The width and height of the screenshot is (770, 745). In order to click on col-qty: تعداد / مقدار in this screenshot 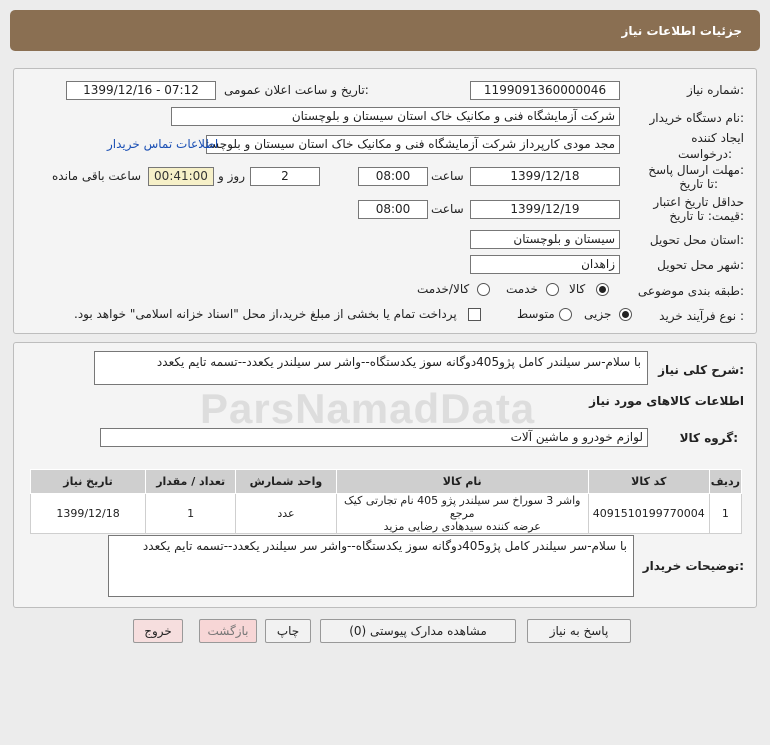, I will do `click(191, 481)`.